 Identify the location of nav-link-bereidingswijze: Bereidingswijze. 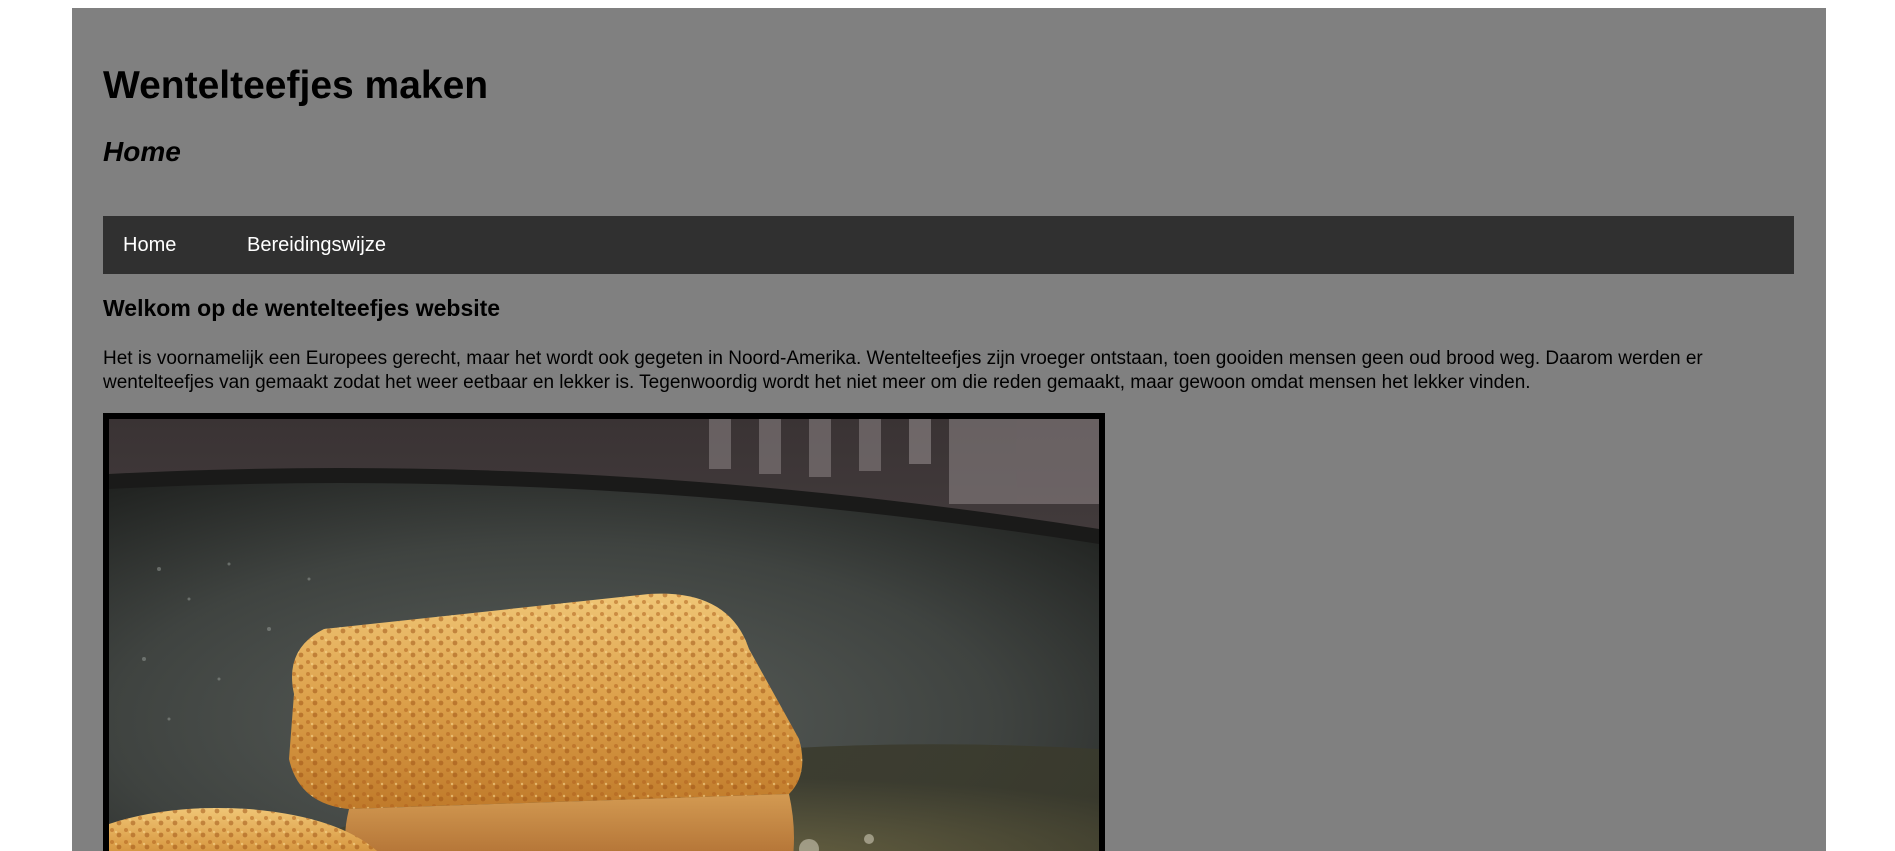
(316, 245).